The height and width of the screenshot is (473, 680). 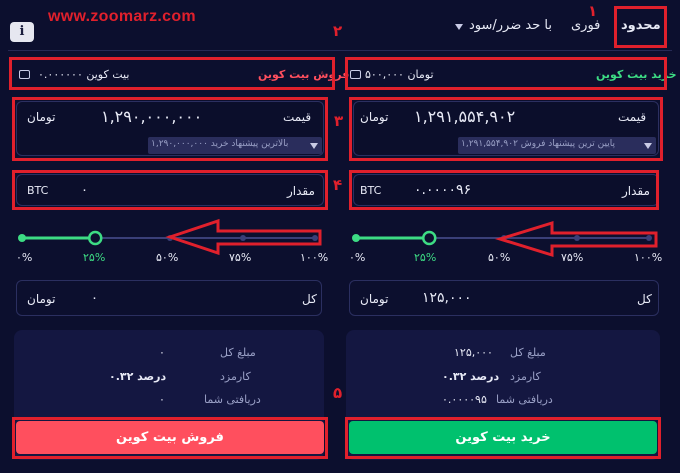 What do you see at coordinates (593, 11) in the screenshot?
I see `annotation-number-1: ۱` at bounding box center [593, 11].